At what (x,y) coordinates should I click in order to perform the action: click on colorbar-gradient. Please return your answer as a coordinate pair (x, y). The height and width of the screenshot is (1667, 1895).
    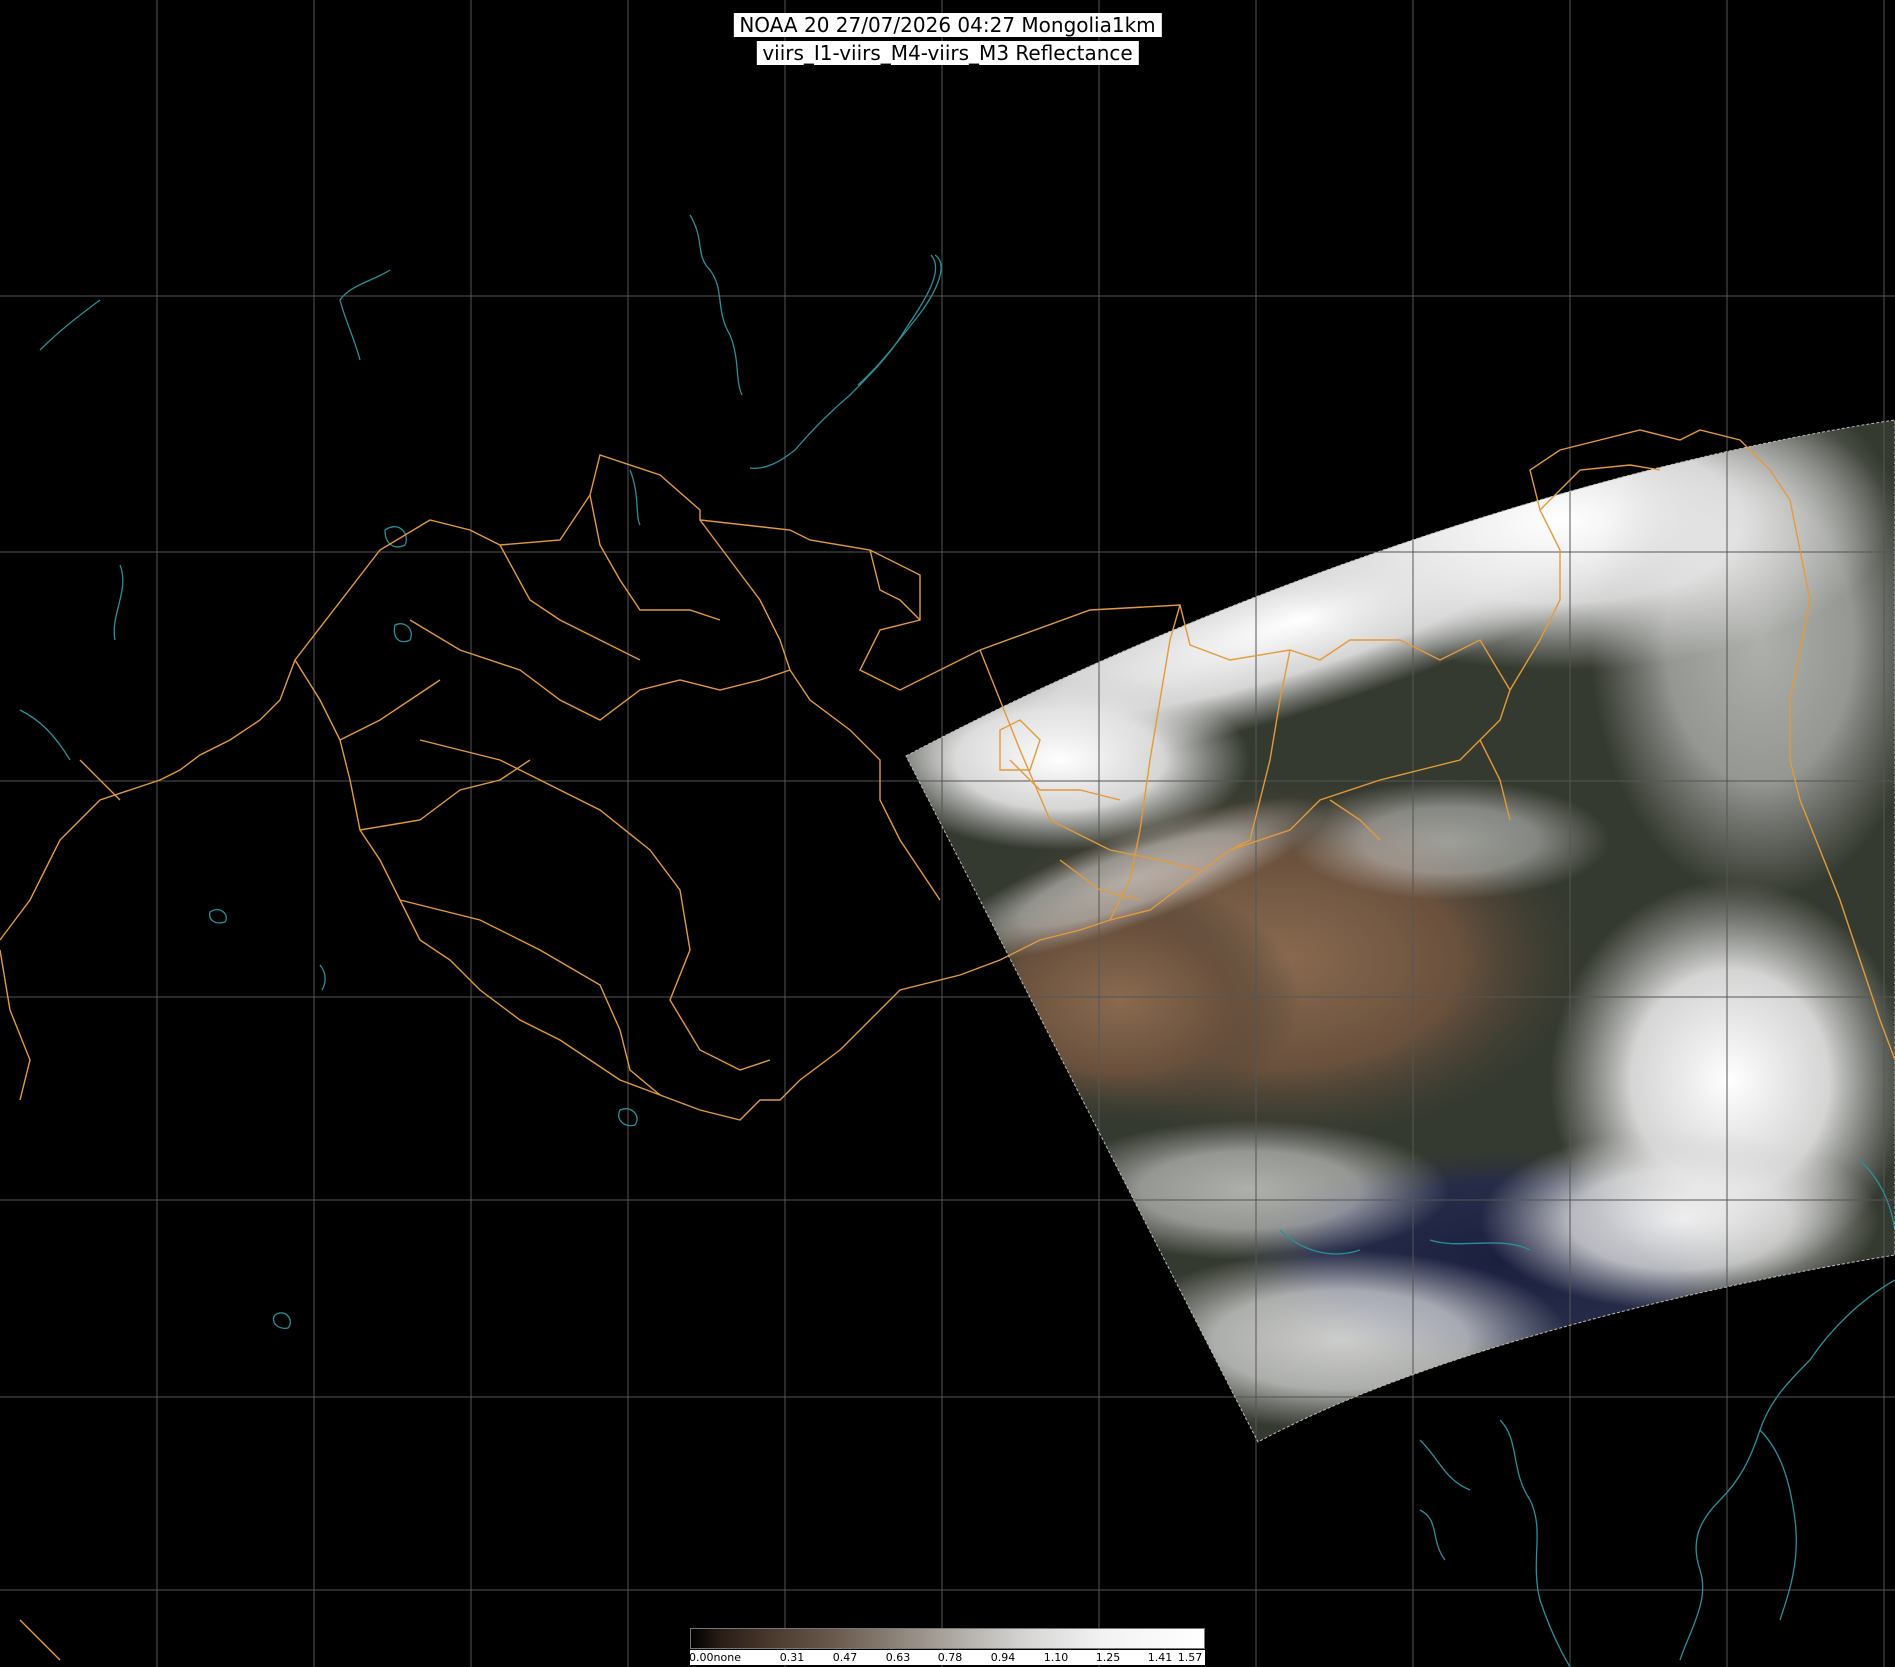
    Looking at the image, I should click on (947, 1638).